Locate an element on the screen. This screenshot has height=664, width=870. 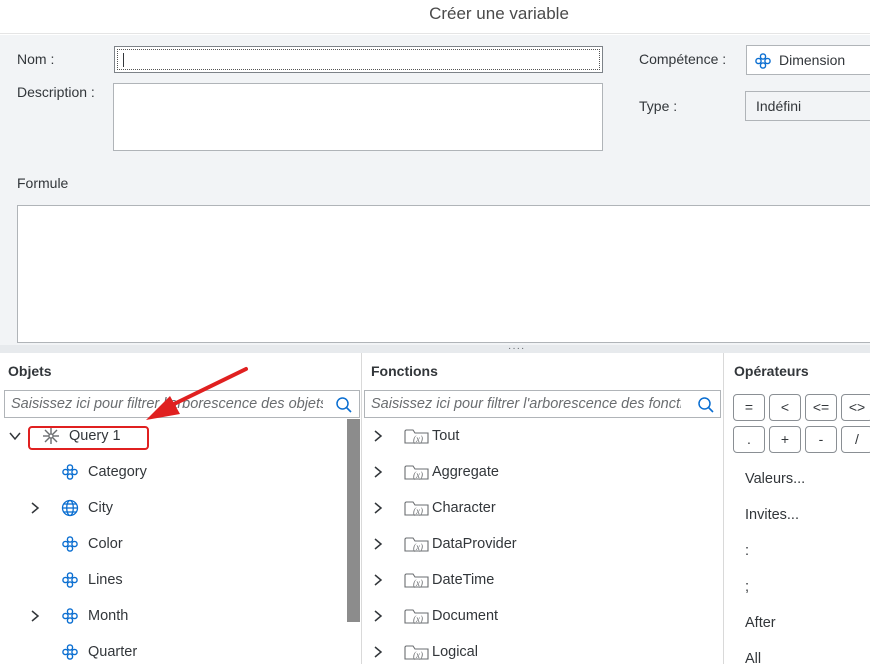
operator-button-less-than: < is located at coordinates (785, 407).